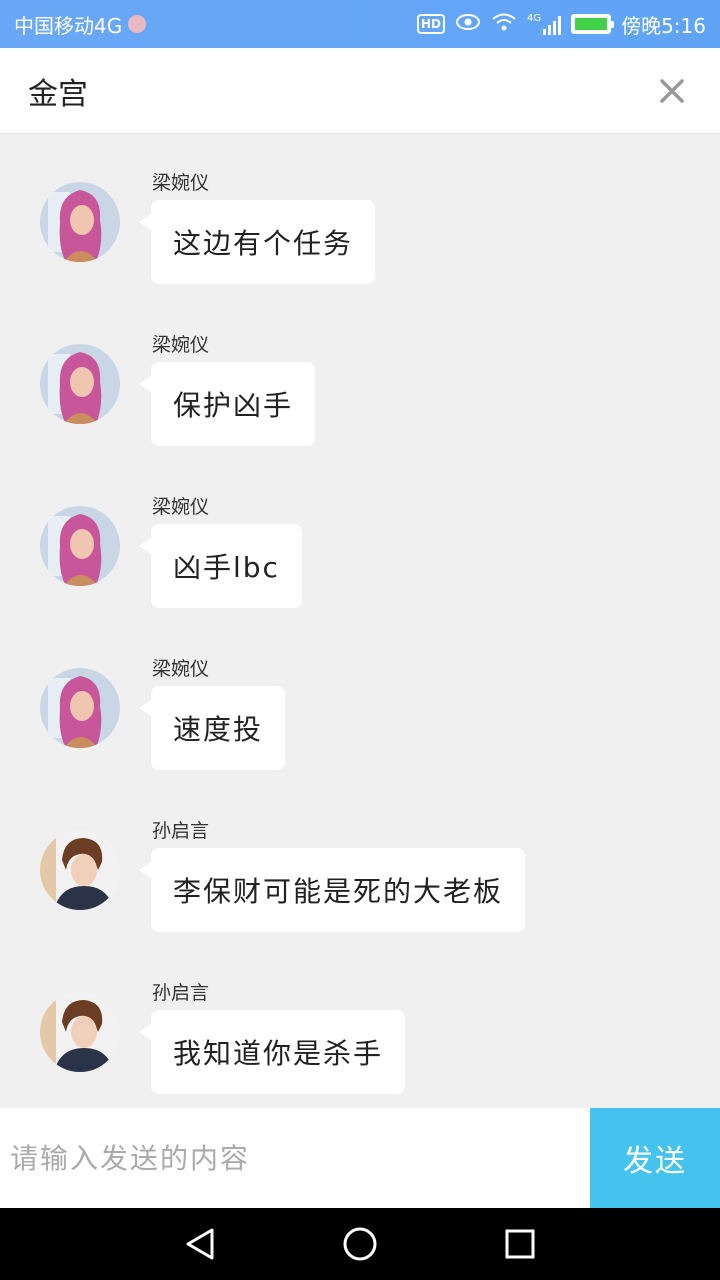  Describe the element at coordinates (272, 1052) in the screenshot. I see `message-bubble: 我知道你是杀手` at that location.